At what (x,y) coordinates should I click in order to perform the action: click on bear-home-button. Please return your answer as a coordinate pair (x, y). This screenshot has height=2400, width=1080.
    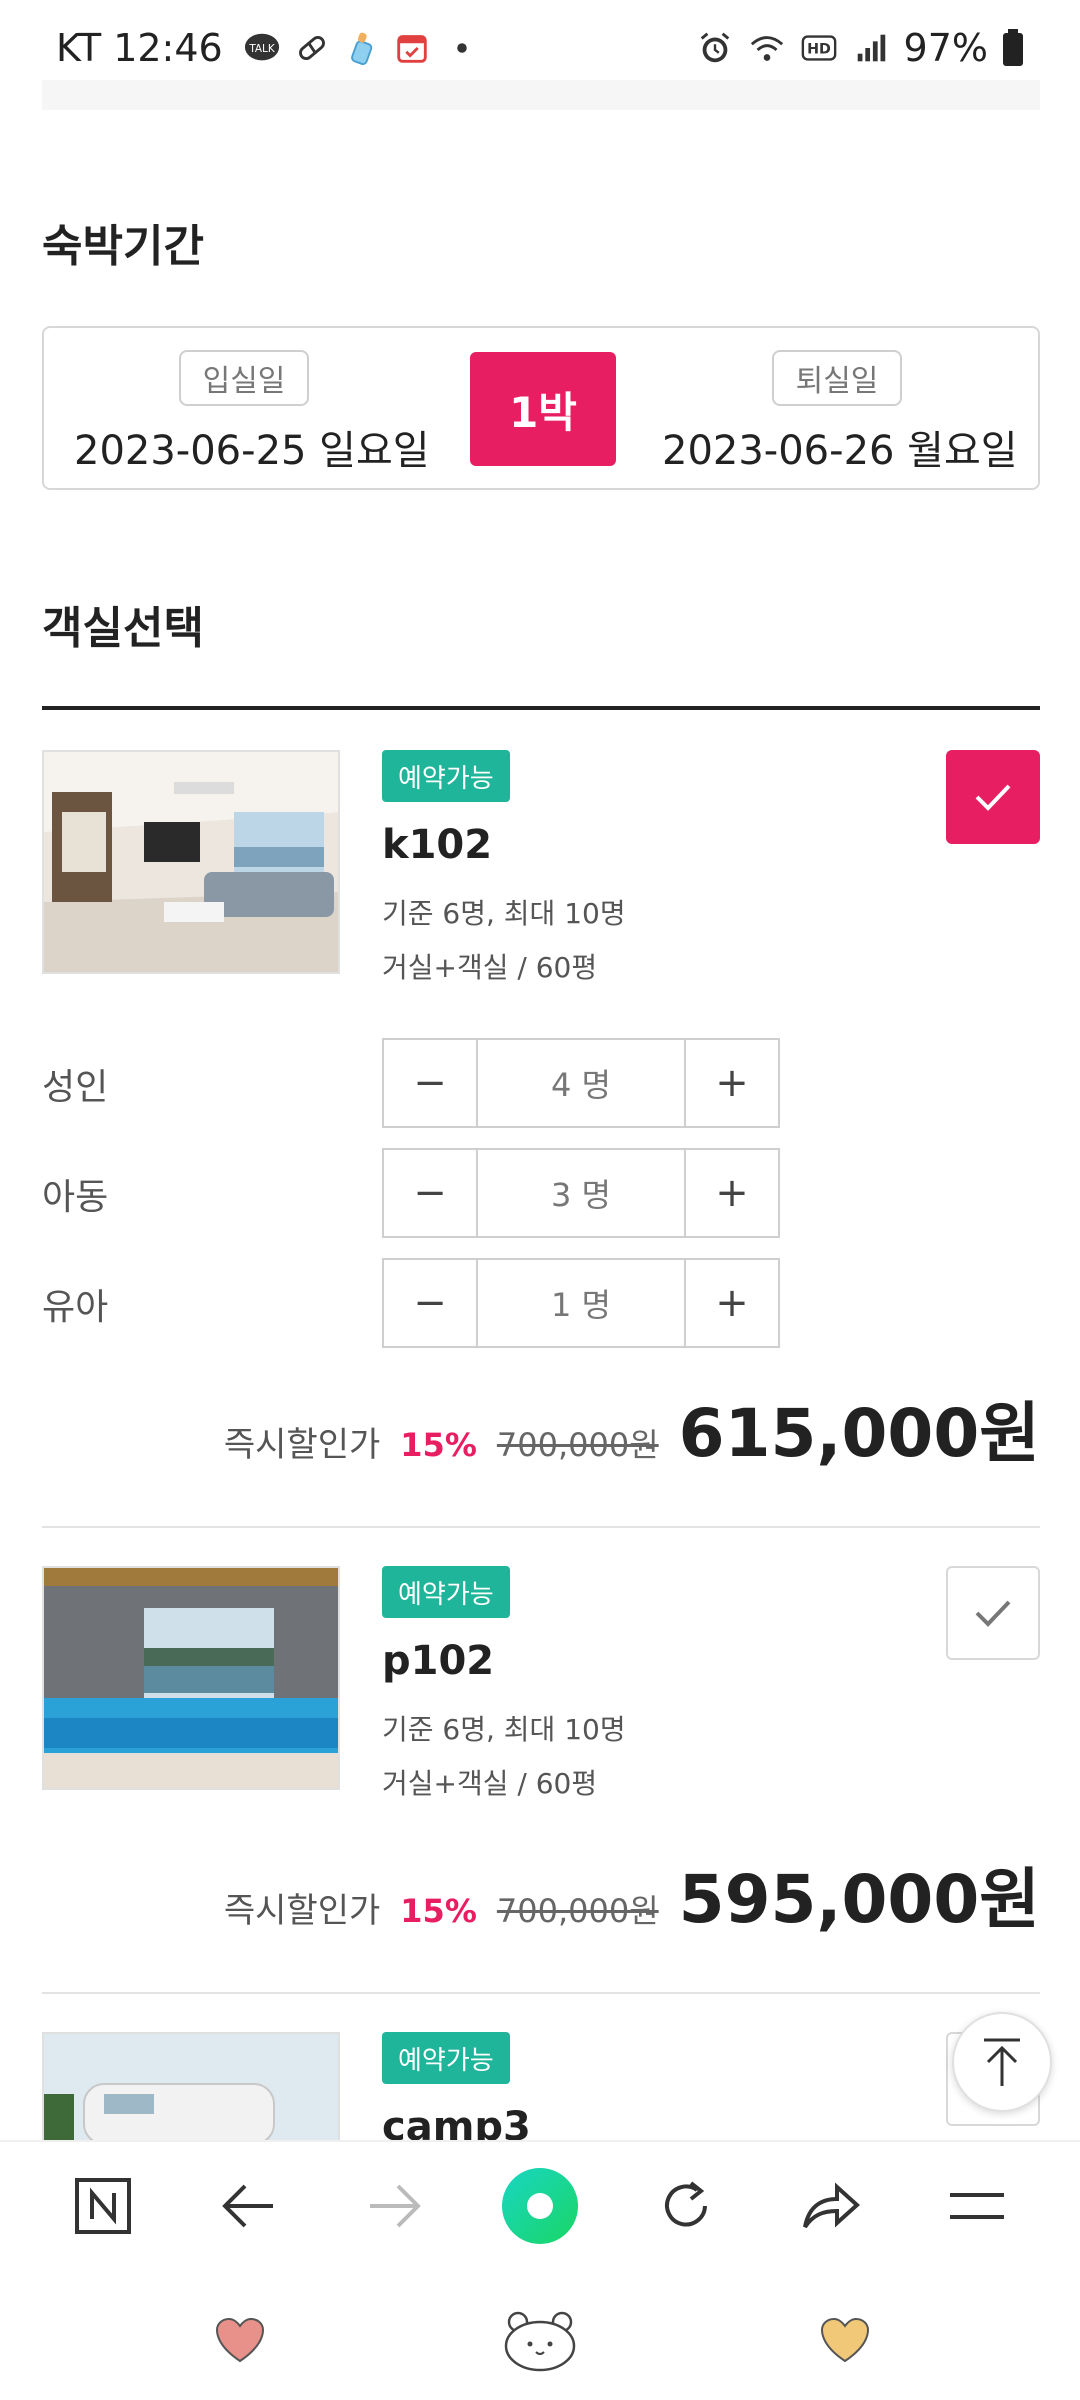
    Looking at the image, I should click on (540, 2340).